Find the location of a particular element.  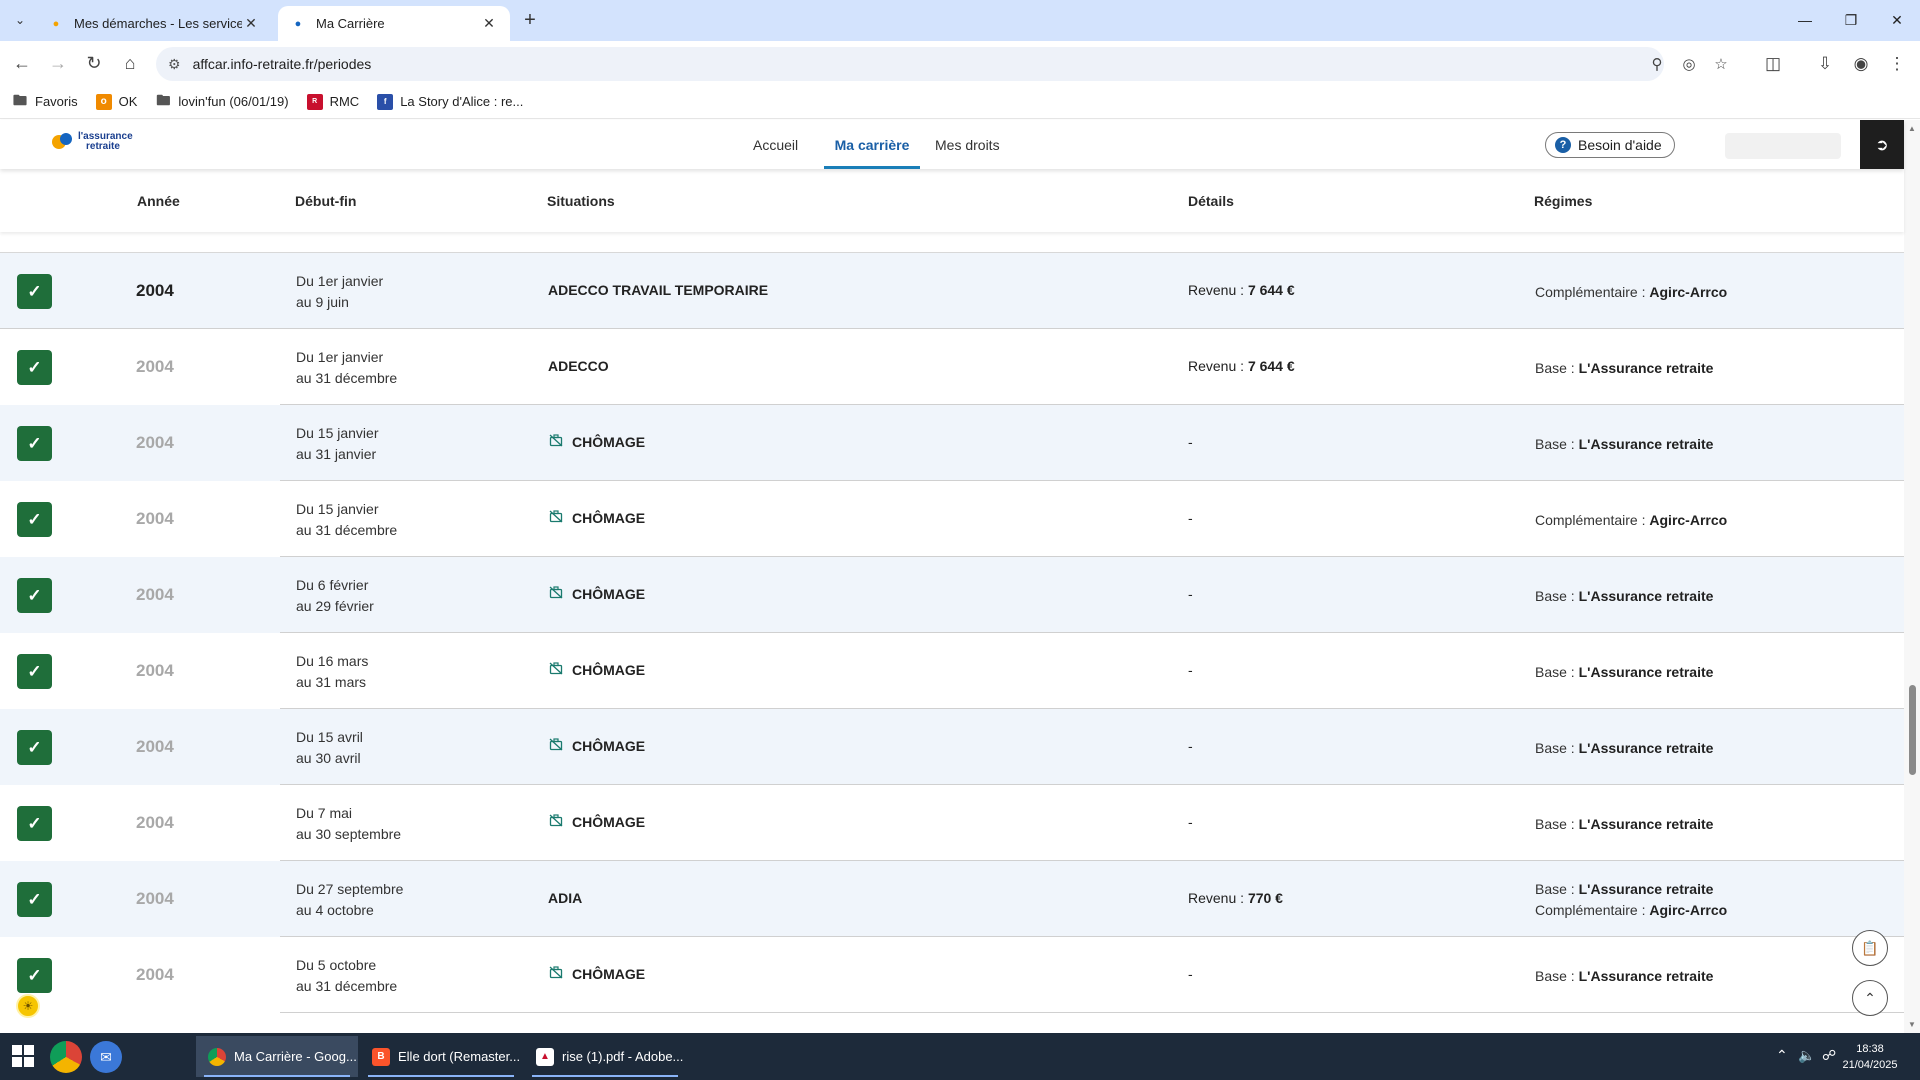

folder-icon: 🖿 is located at coordinates (20, 99).